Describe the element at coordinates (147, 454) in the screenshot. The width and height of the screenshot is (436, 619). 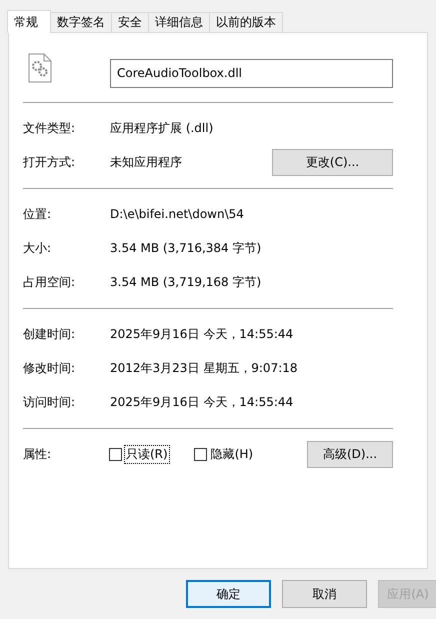
I see `checkbox-label: 只读(R)` at that location.